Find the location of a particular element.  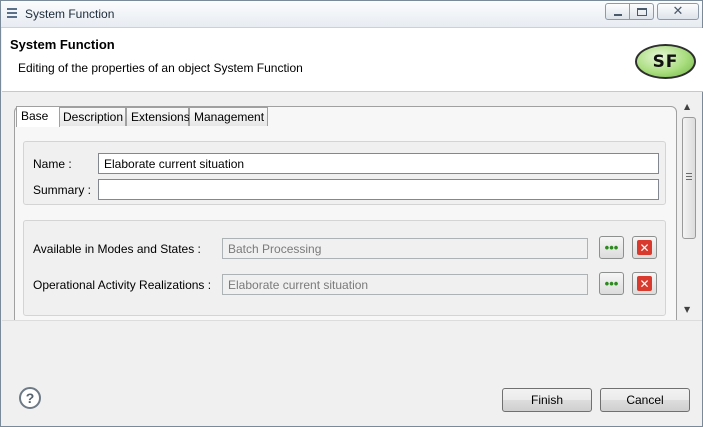

op-activity-browse-button: ••• is located at coordinates (611, 283).